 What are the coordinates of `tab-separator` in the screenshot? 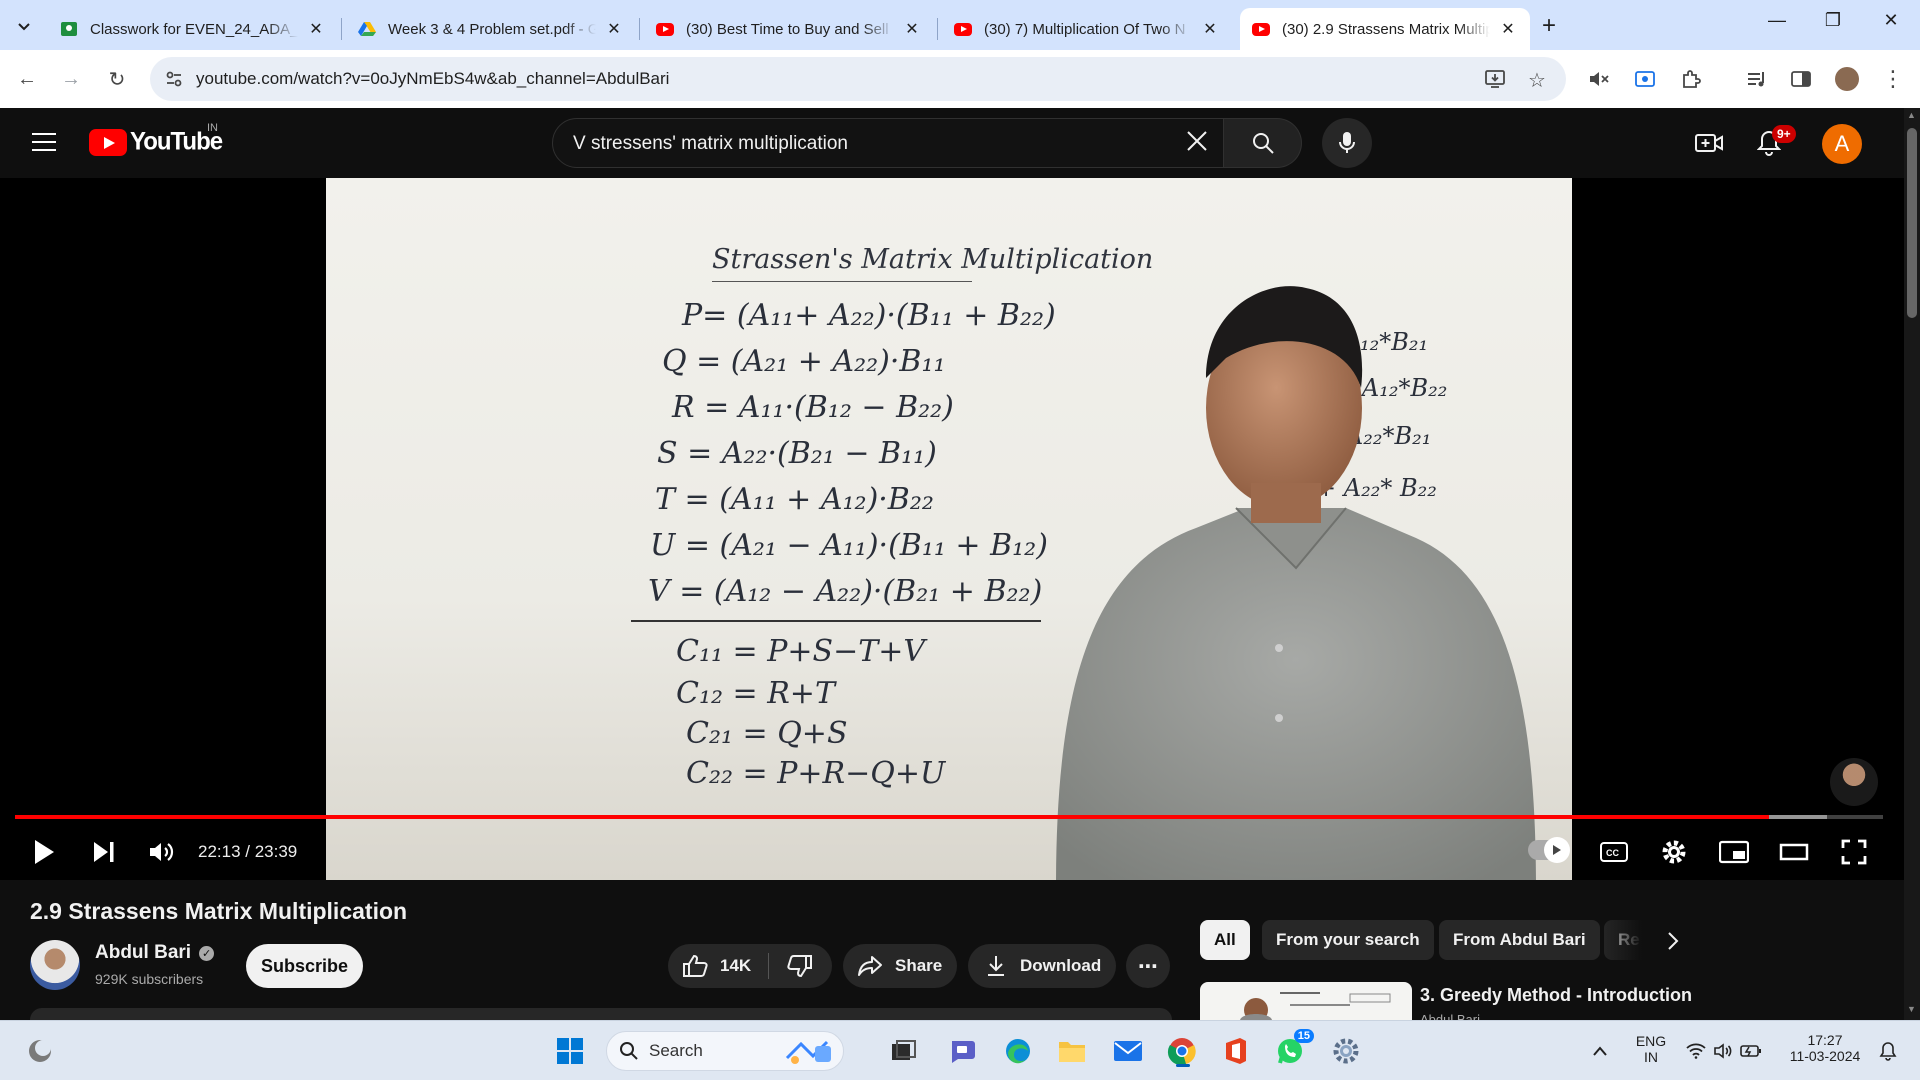 It's located at (639, 29).